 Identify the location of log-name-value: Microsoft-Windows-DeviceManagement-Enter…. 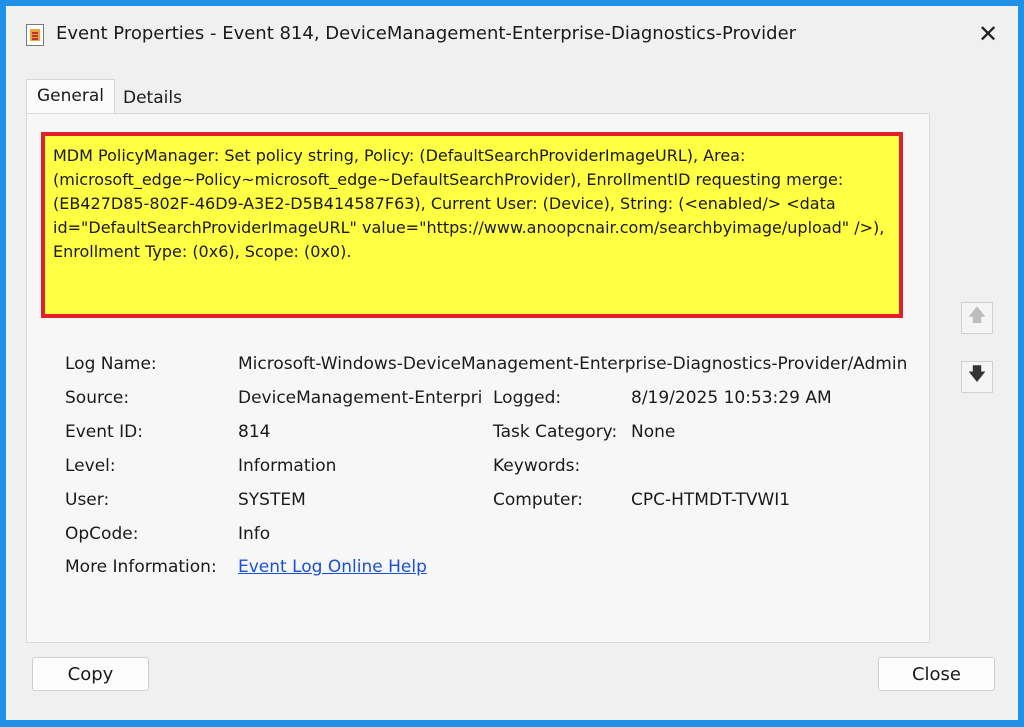
(573, 364).